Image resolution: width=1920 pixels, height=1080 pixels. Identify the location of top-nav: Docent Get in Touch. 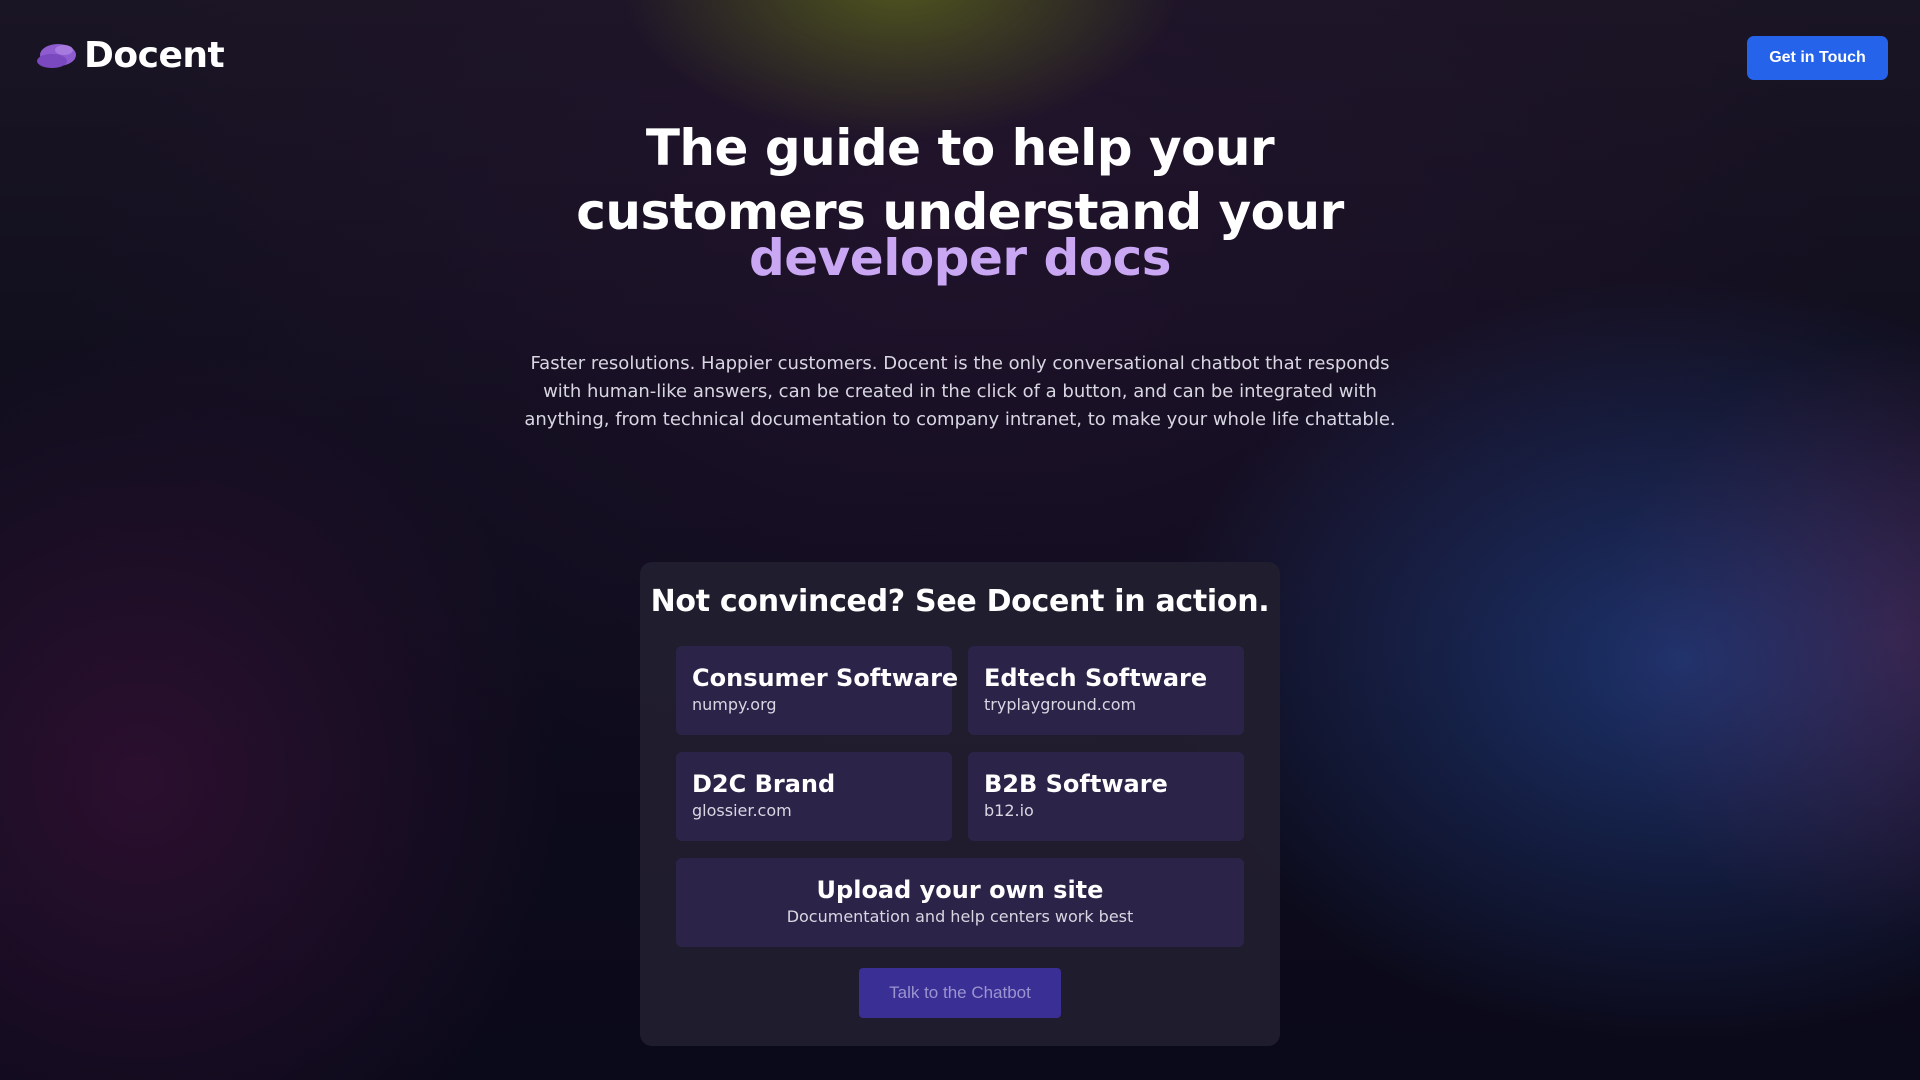
(960, 58).